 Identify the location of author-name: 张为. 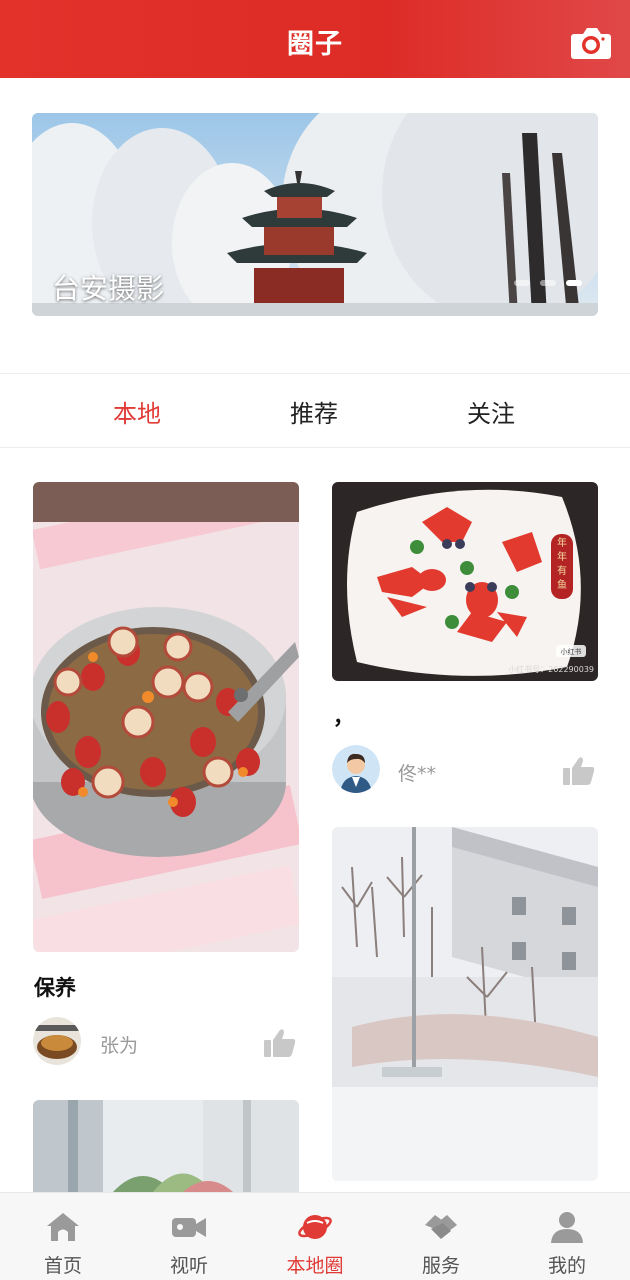
(119, 1044).